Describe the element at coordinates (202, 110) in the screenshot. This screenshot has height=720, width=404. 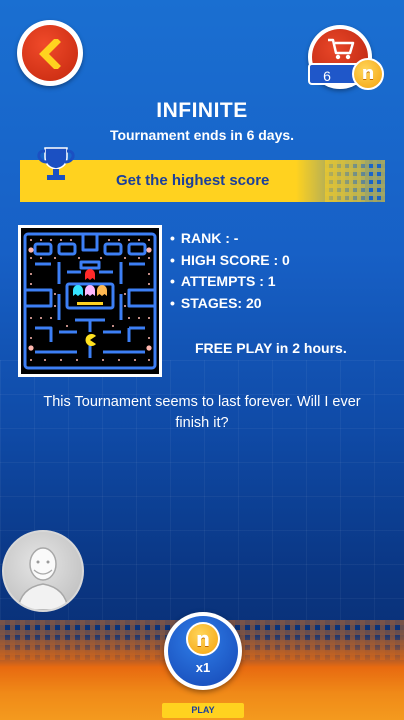
I see `tournament-title: INFINITE` at that location.